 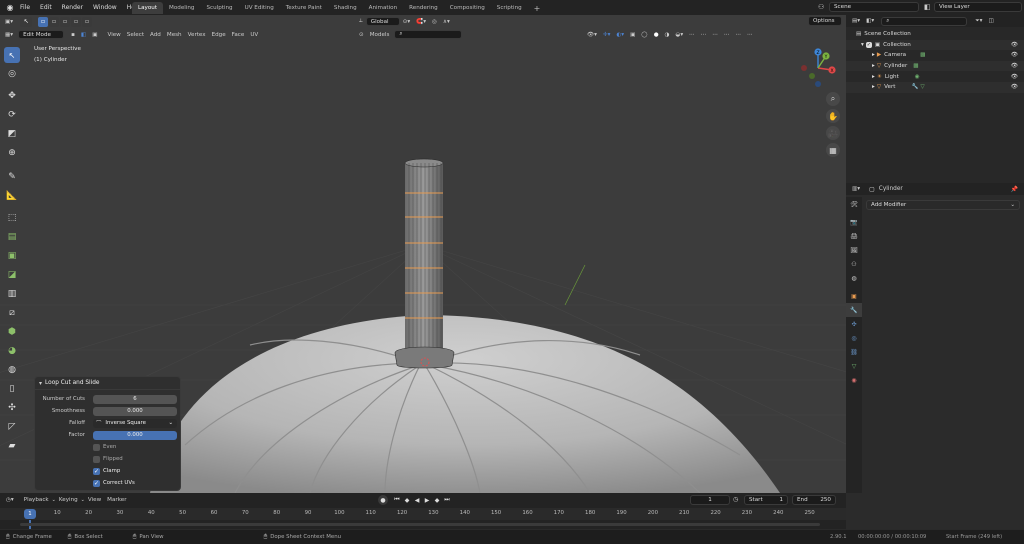 What do you see at coordinates (46, 7) in the screenshot?
I see `menu-edit: Edit` at bounding box center [46, 7].